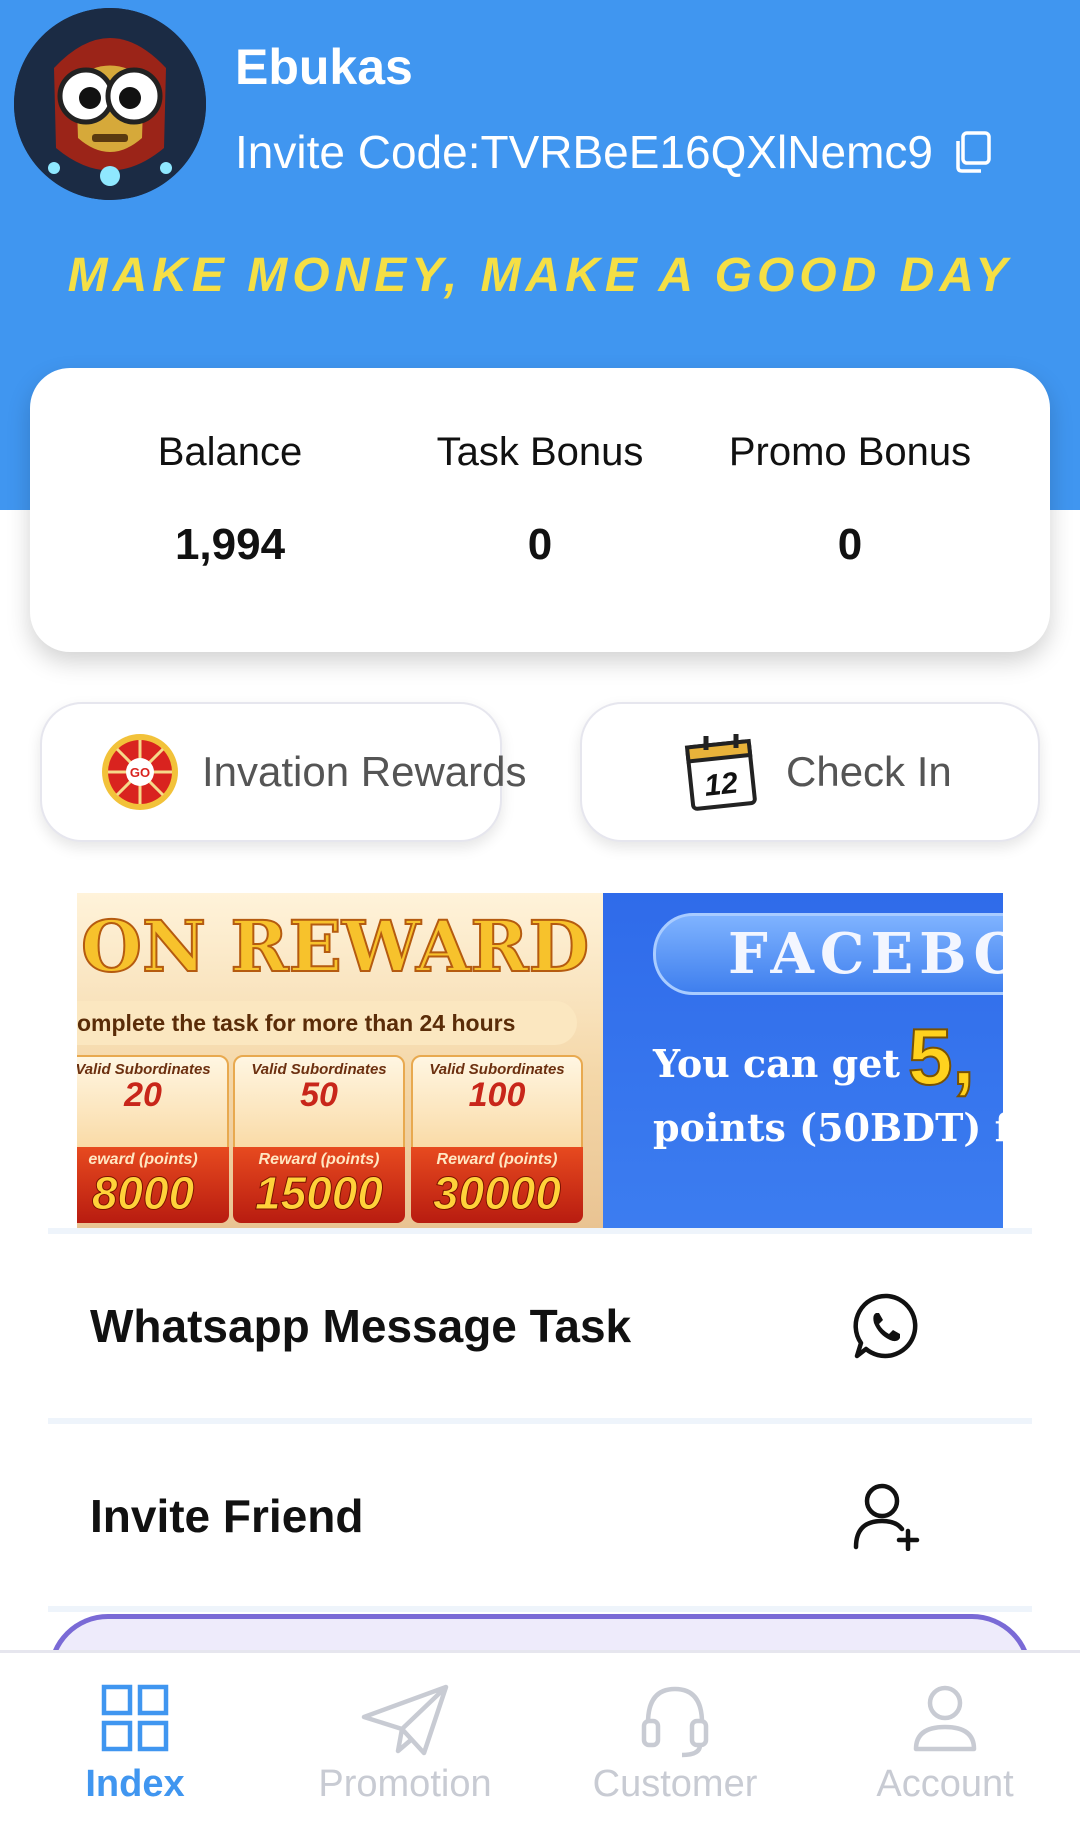 The width and height of the screenshot is (1080, 1843). I want to click on invitation-rewards-button: GO Invation Rewards, so click(283, 772).